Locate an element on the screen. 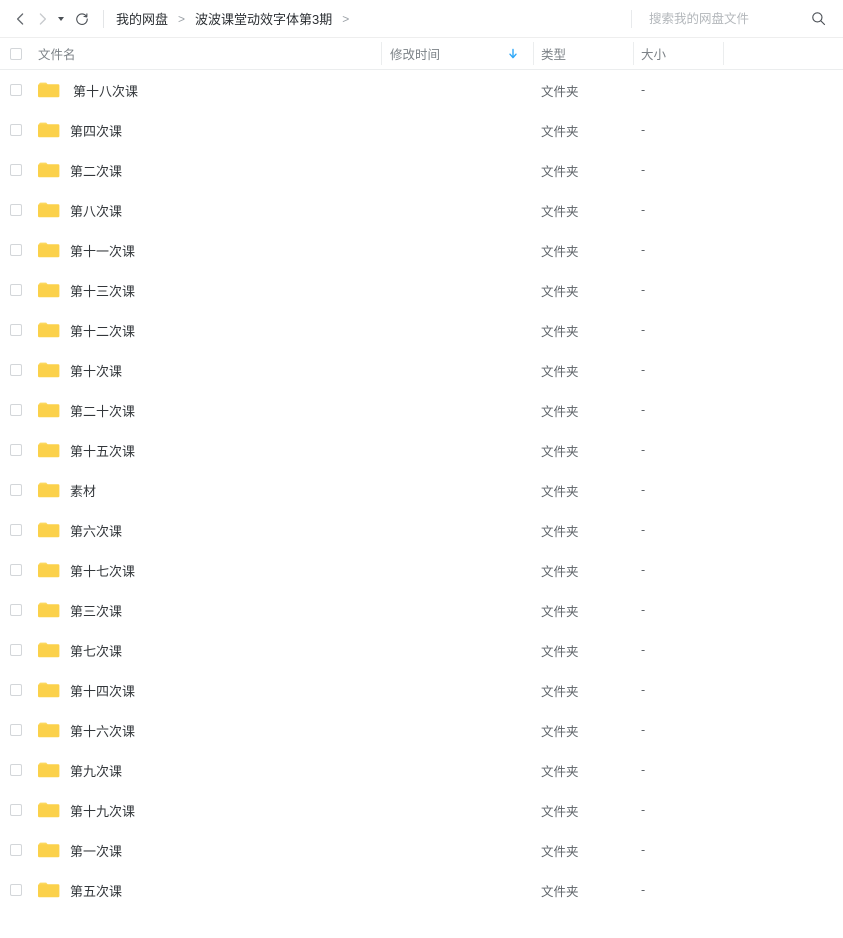 This screenshot has height=938, width=843. table-row: 第七次课 文件夹 - is located at coordinates (421, 650).